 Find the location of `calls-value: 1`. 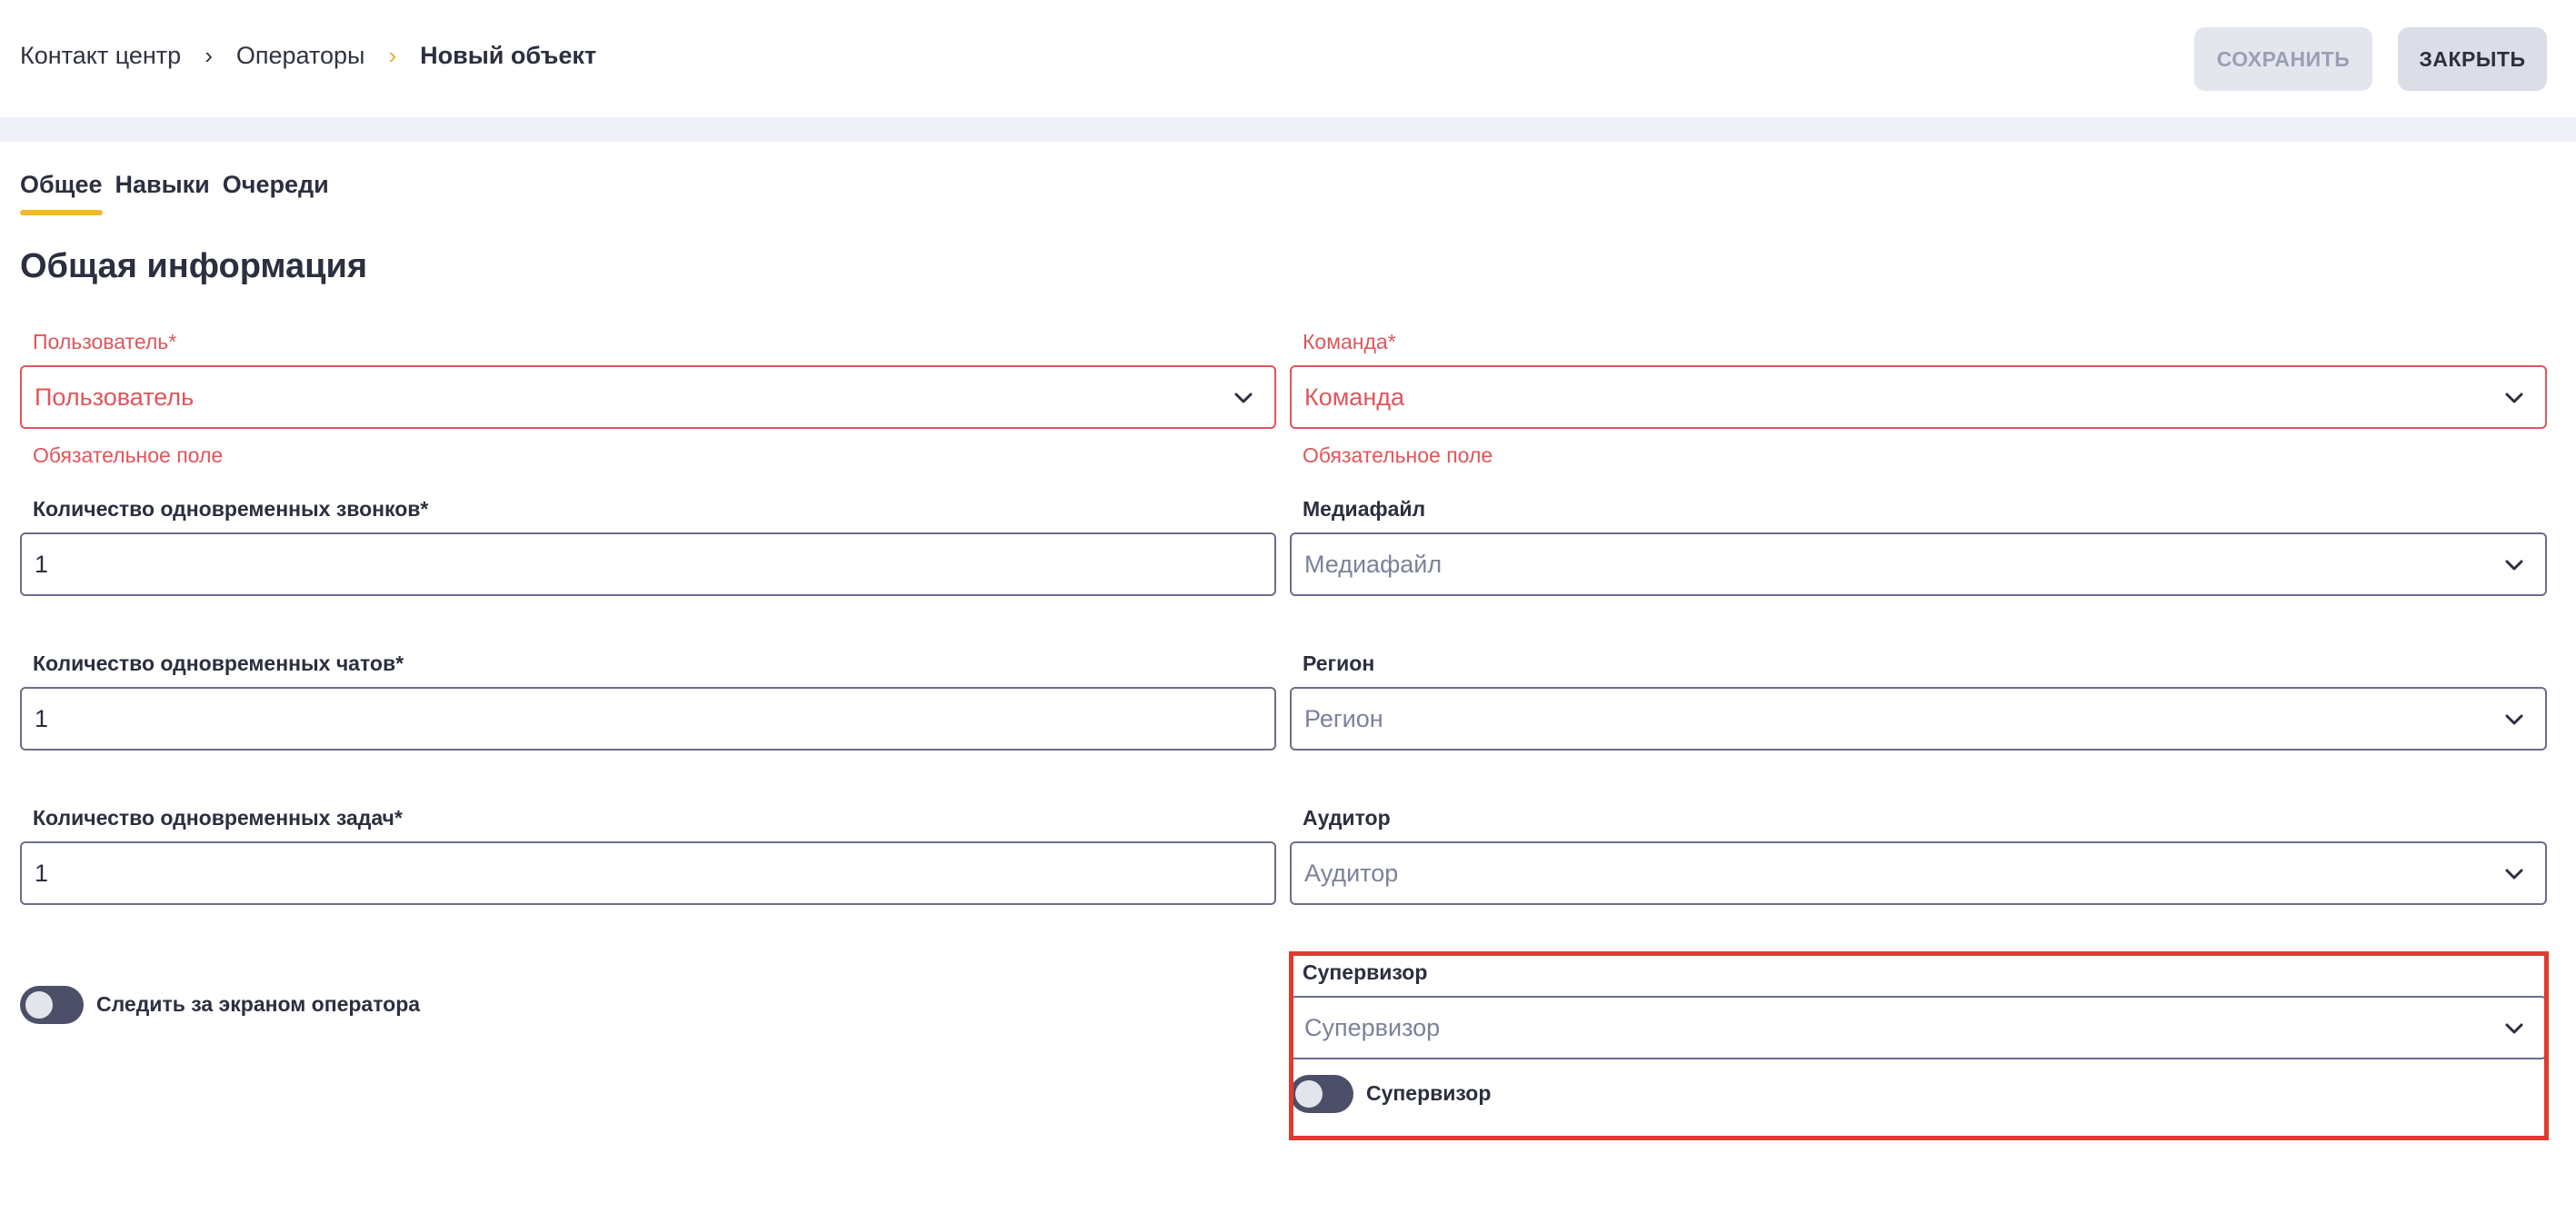

calls-value: 1 is located at coordinates (42, 564).